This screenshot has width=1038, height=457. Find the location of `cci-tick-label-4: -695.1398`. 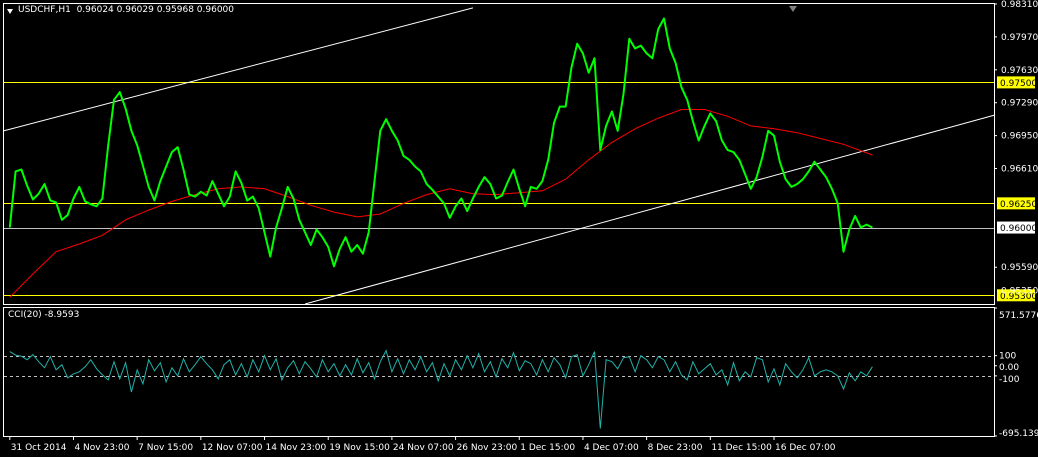

cci-tick-label-4: -695.1398 is located at coordinates (1018, 434).